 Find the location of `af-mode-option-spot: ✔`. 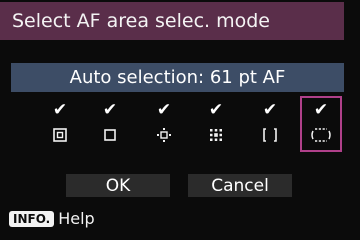

af-mode-option-spot: ✔ is located at coordinates (60, 124).